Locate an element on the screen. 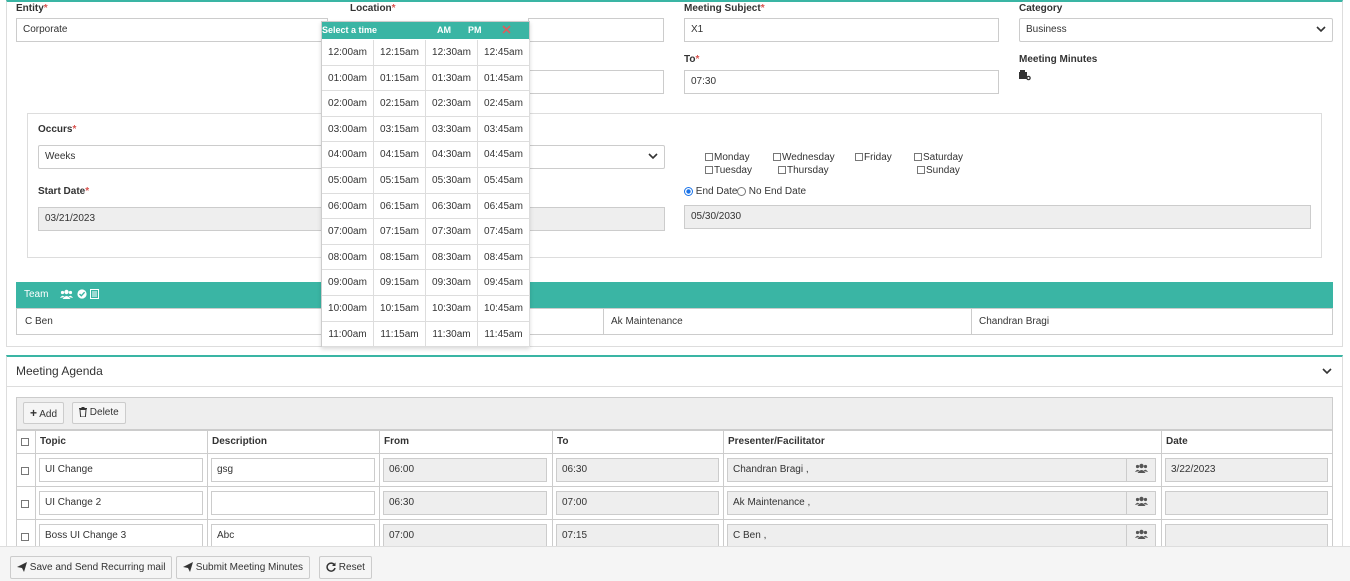 The image size is (1350, 581). time-option: 02:45am is located at coordinates (504, 104).